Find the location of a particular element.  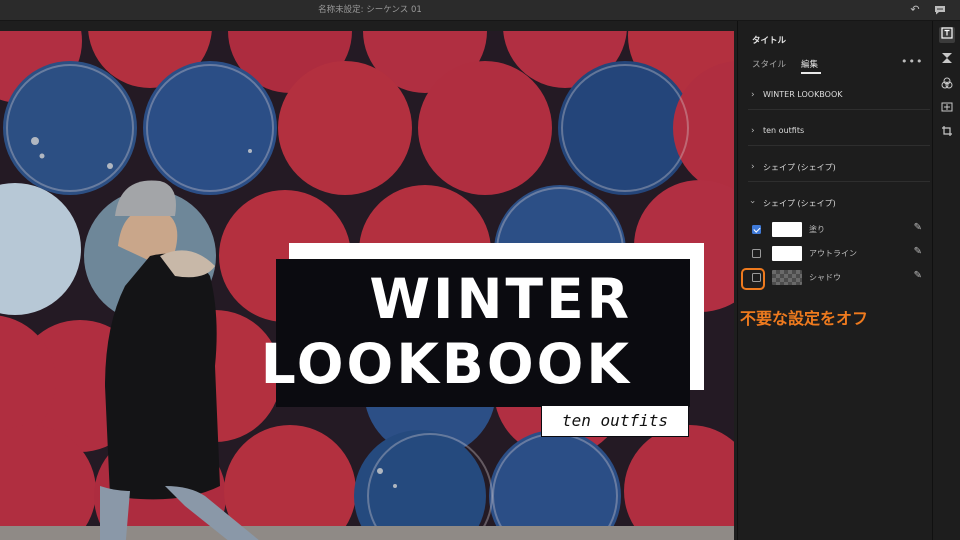

appearance-shadow-row: シャドウ ✎ is located at coordinates (835, 278).